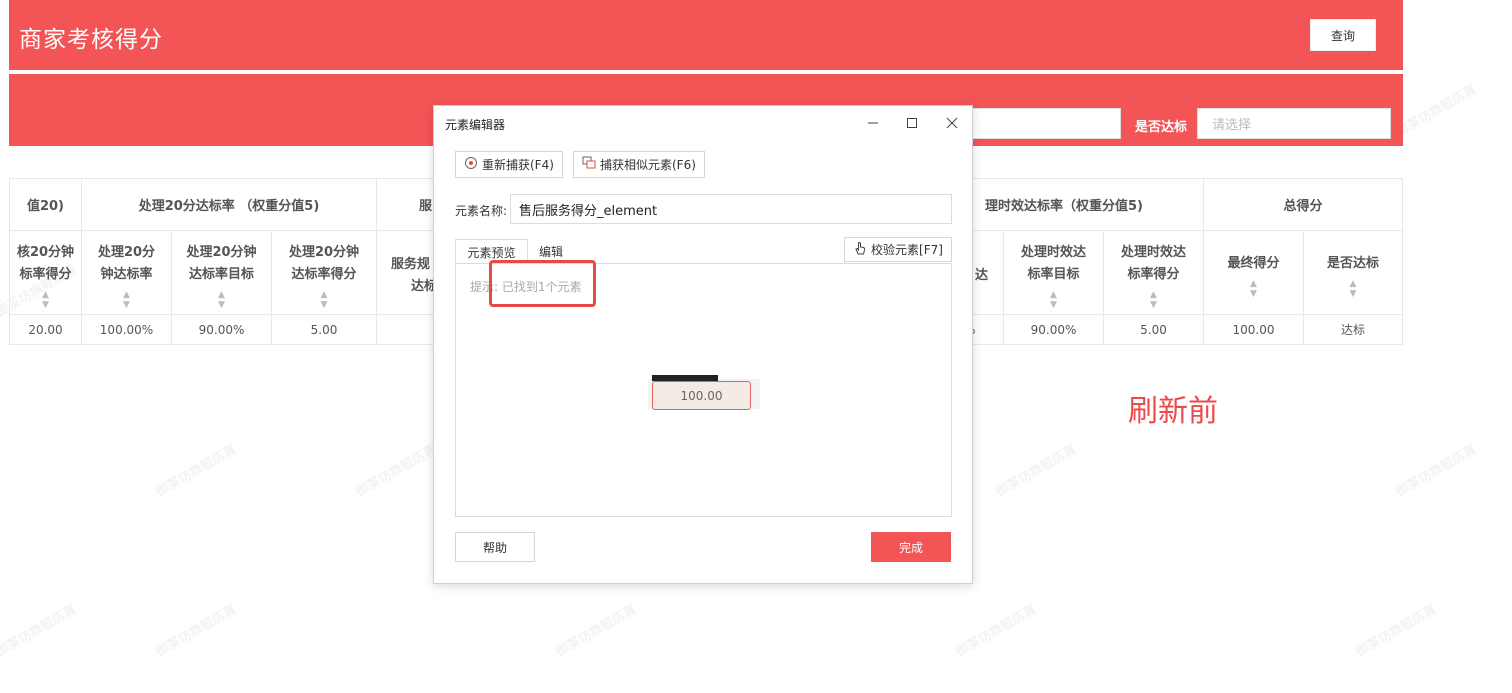  Describe the element at coordinates (898, 249) in the screenshot. I see `verify-element-button: 校验元素[F7]` at that location.